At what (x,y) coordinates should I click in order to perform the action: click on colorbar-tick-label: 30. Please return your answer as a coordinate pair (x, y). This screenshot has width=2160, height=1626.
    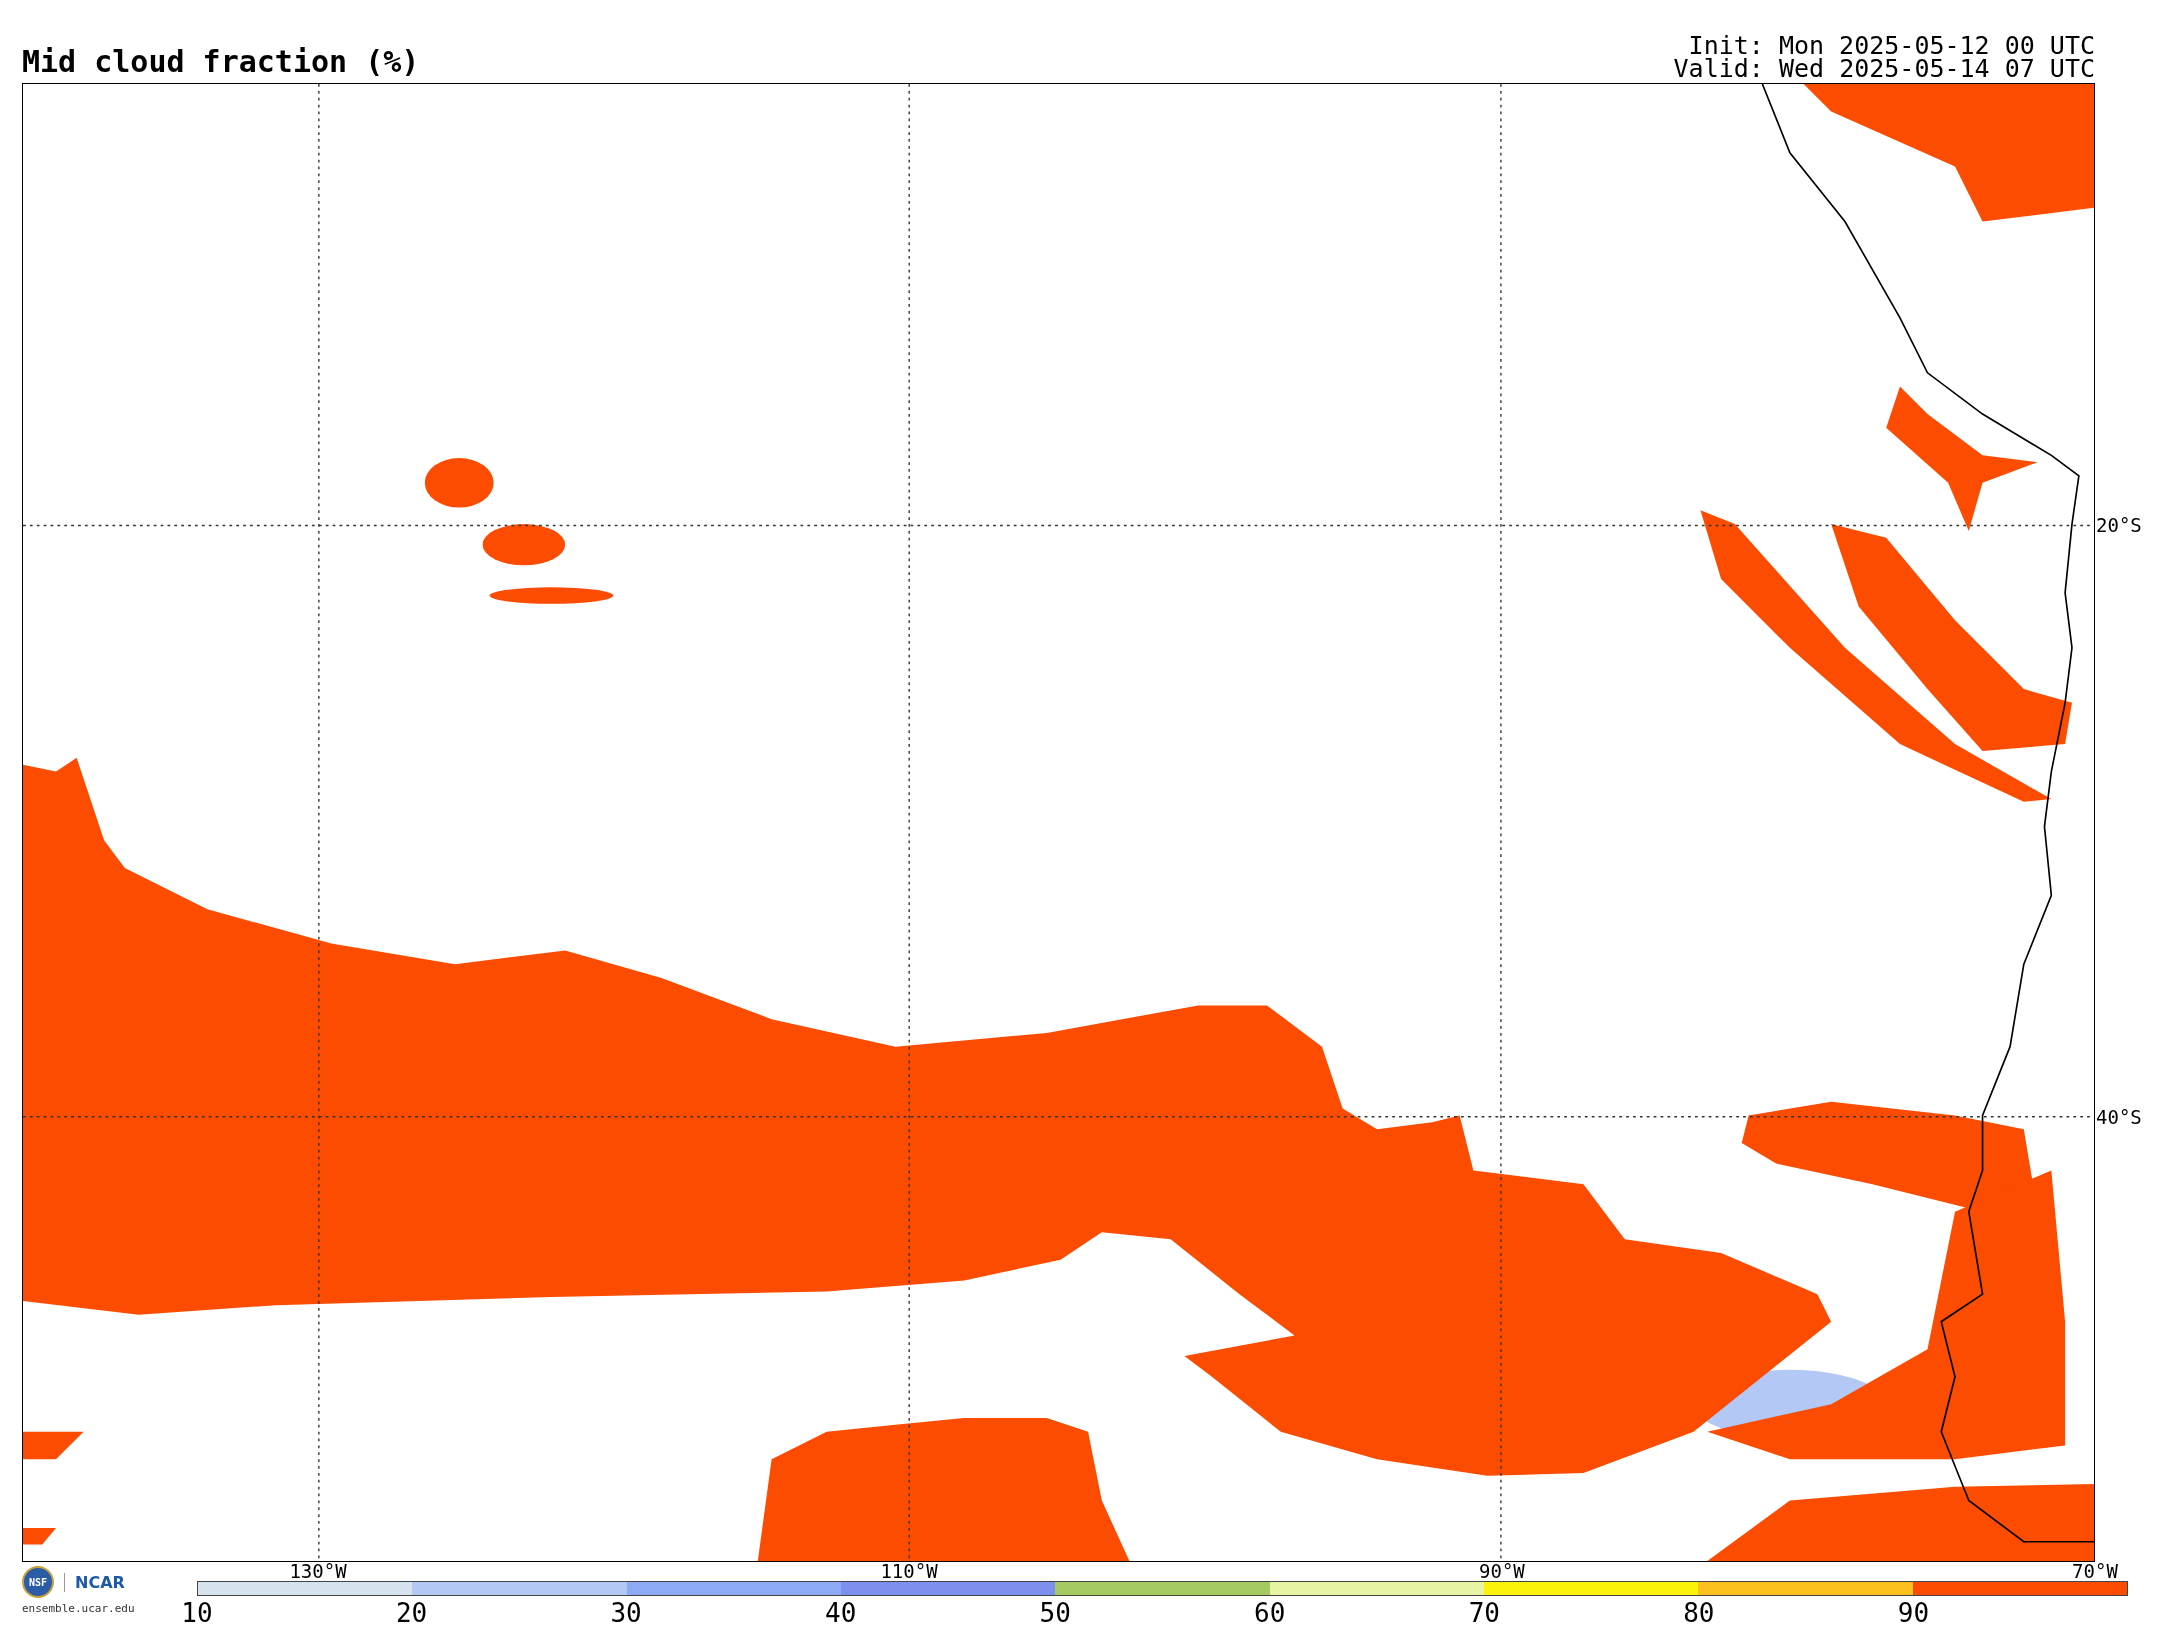
    Looking at the image, I should click on (626, 1612).